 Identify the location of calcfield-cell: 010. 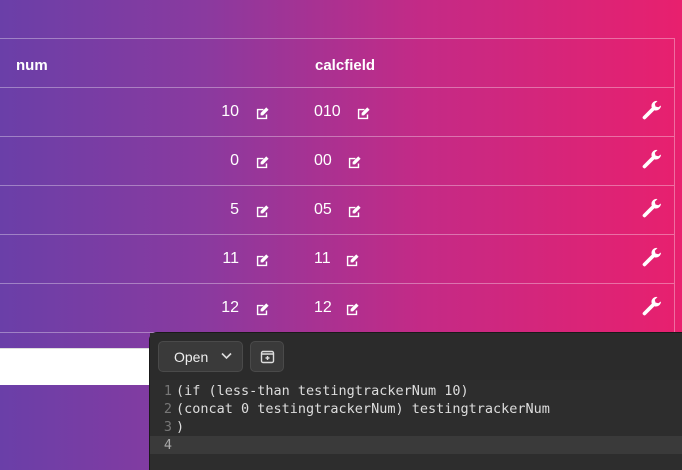
(327, 111).